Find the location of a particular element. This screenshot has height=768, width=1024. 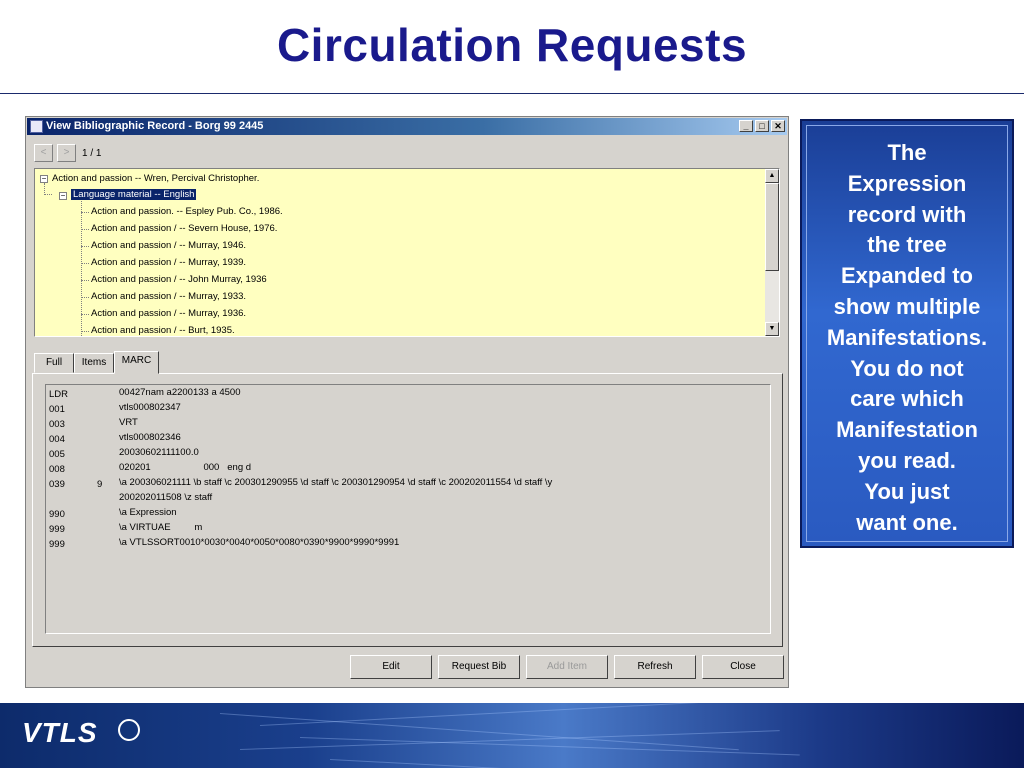

edit-button: Edit is located at coordinates (391, 667).